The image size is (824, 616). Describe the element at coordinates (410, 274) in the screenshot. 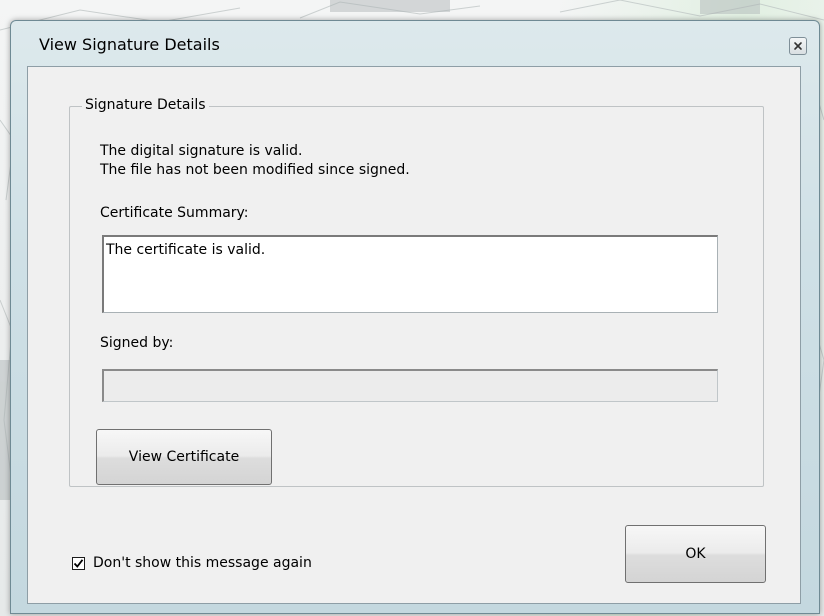

I see `certificate-summary-box: The certificate is valid.` at that location.